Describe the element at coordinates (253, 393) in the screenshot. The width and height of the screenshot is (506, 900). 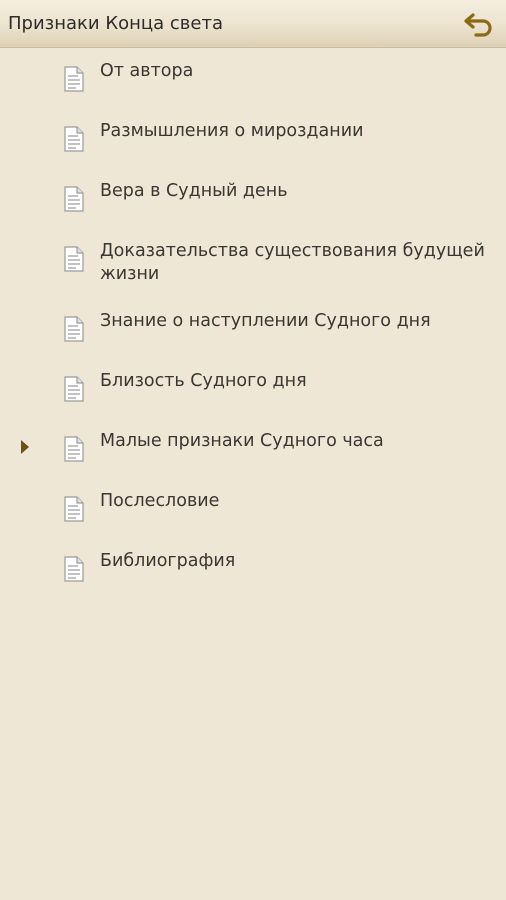
I see `toc-item-blizost: Близость Судного дня` at that location.